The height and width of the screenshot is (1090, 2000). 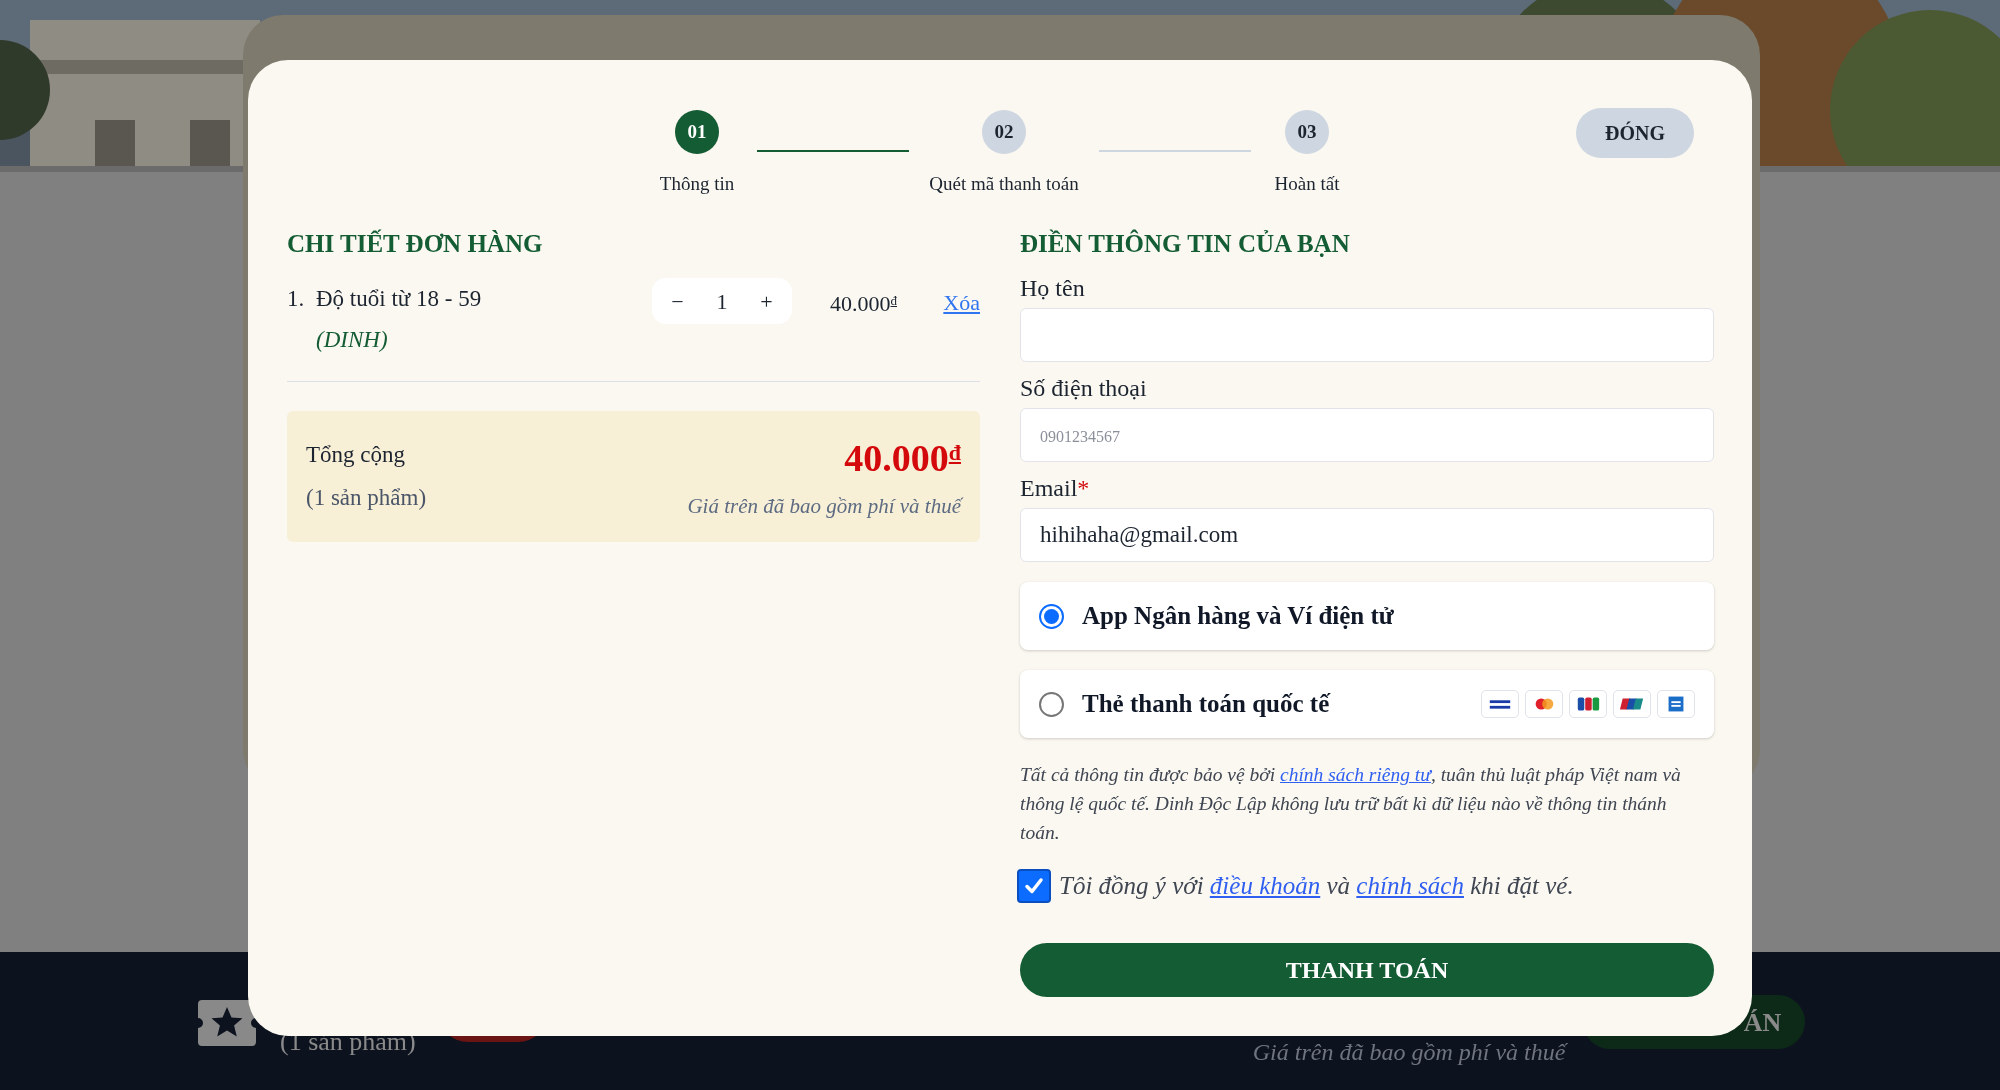 I want to click on terms-agreement: Tôi đồng ý với điều khoản và chính sách khi đặt vé., so click(x=1316, y=886).